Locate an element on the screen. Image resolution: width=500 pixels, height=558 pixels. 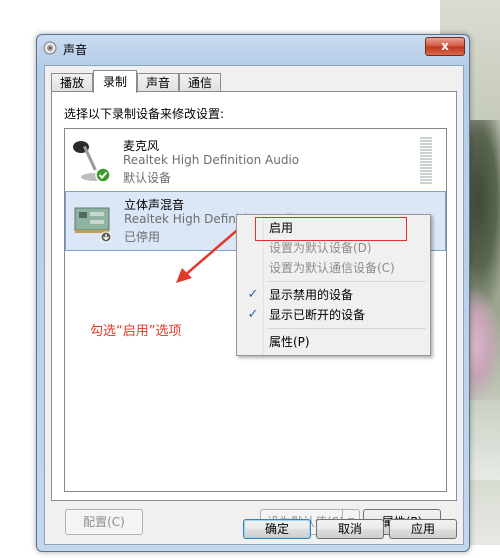
level-meter is located at coordinates (426, 161).